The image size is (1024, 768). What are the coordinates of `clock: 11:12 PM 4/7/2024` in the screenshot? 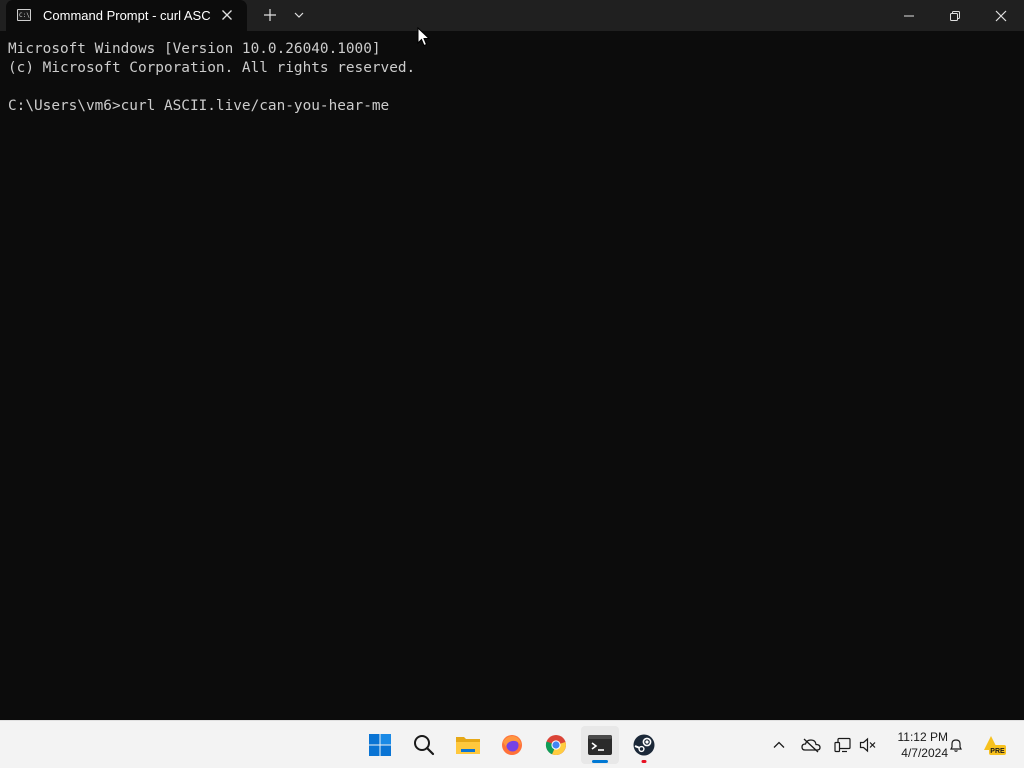 It's located at (916, 745).